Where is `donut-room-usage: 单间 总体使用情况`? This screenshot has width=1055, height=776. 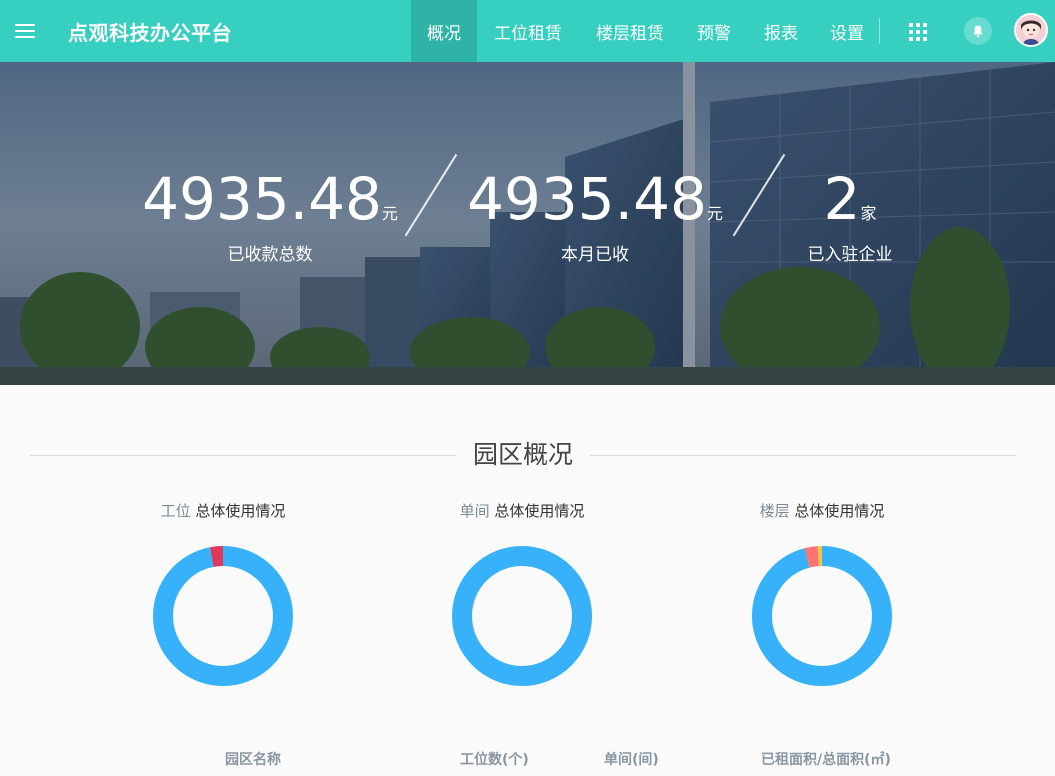
donut-room-usage: 单间 总体使用情况 is located at coordinates (522, 593).